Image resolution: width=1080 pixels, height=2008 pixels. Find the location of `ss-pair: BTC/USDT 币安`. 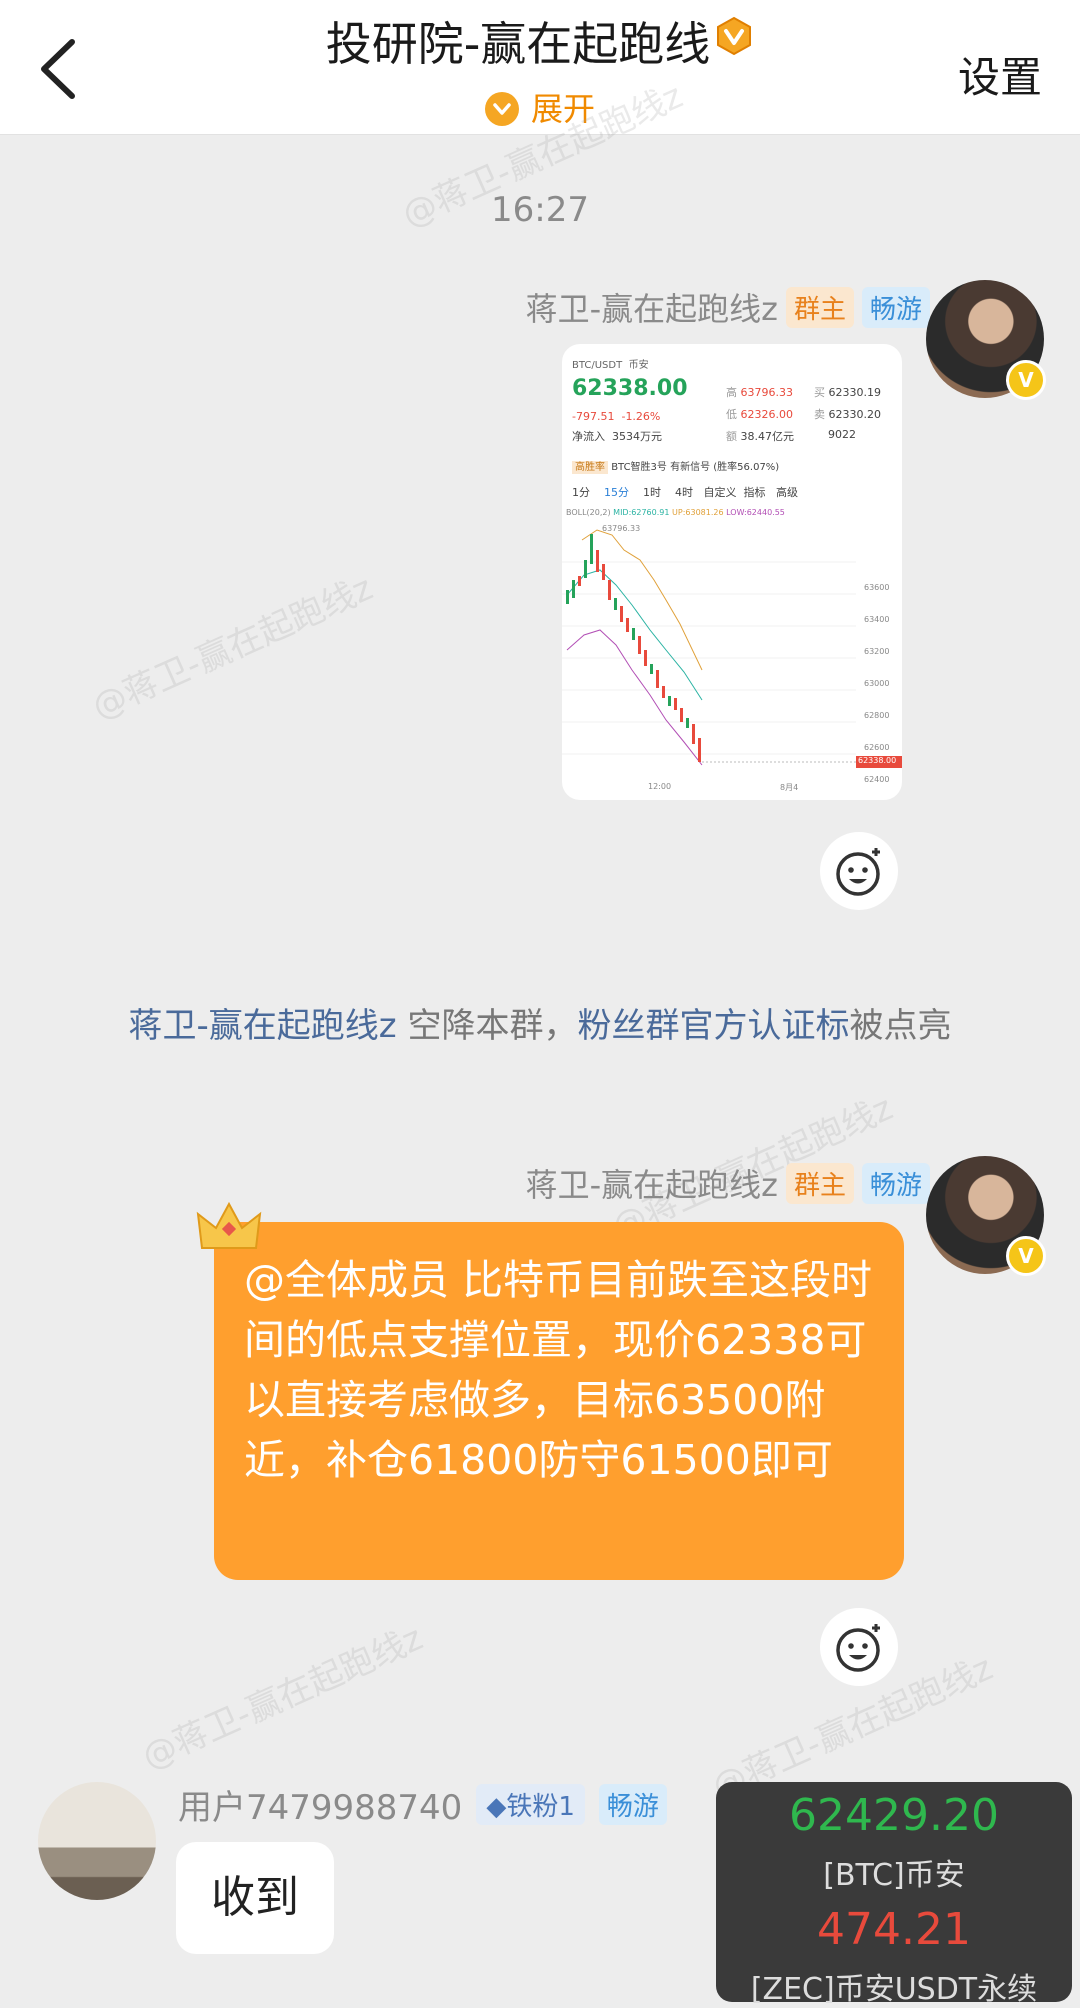

ss-pair: BTC/USDT 币安 is located at coordinates (610, 365).